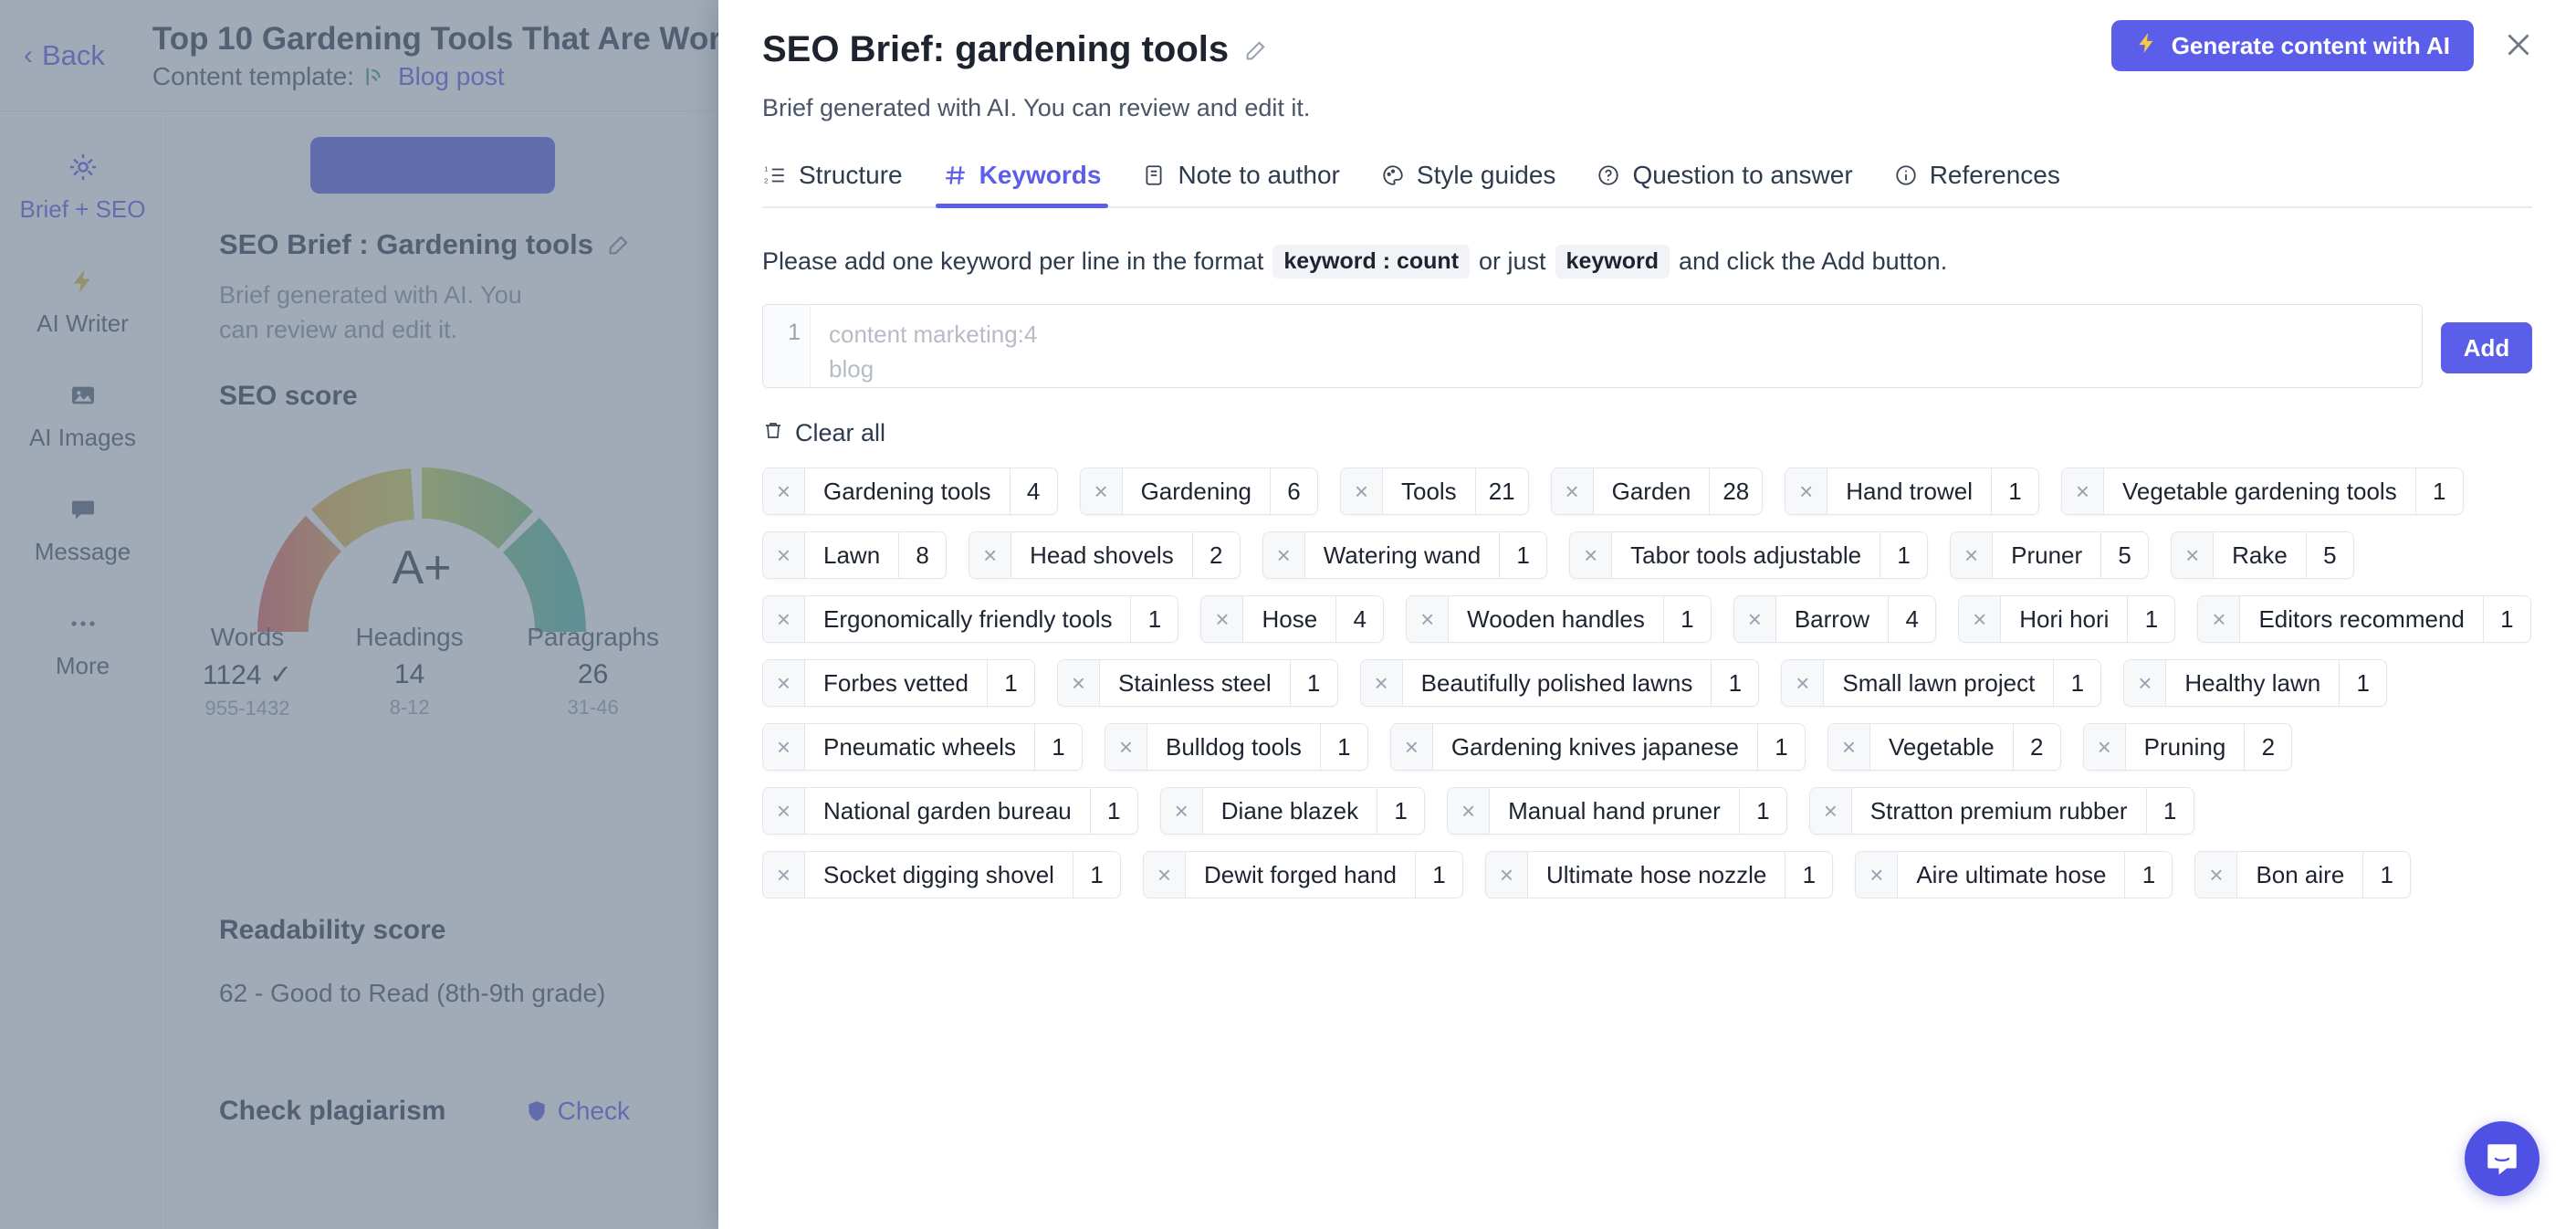 The image size is (2576, 1229). Describe the element at coordinates (2001, 811) in the screenshot. I see `keyword-chip: × Stratton premium rubber 1` at that location.